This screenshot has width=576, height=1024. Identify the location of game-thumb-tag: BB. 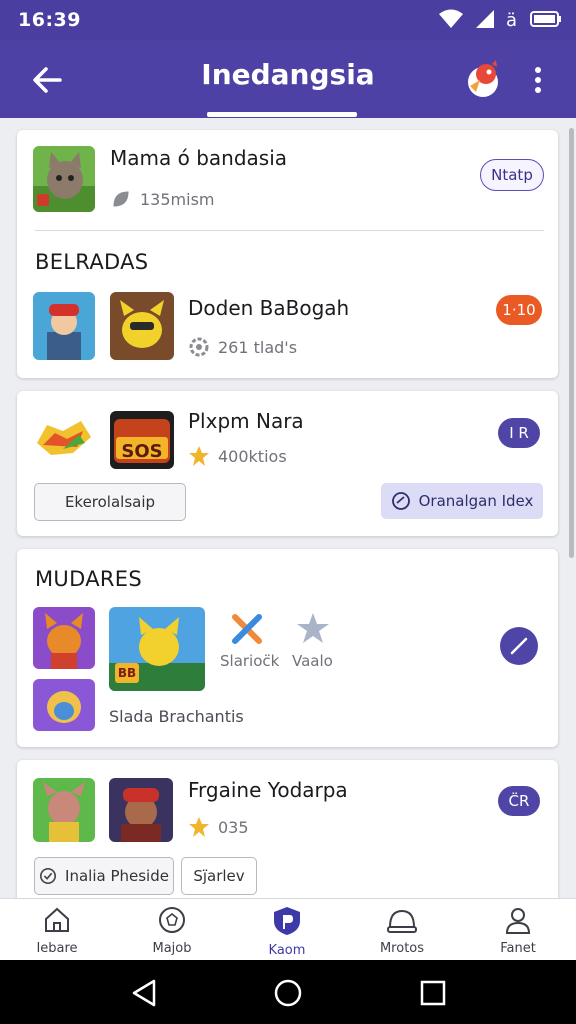
(127, 673).